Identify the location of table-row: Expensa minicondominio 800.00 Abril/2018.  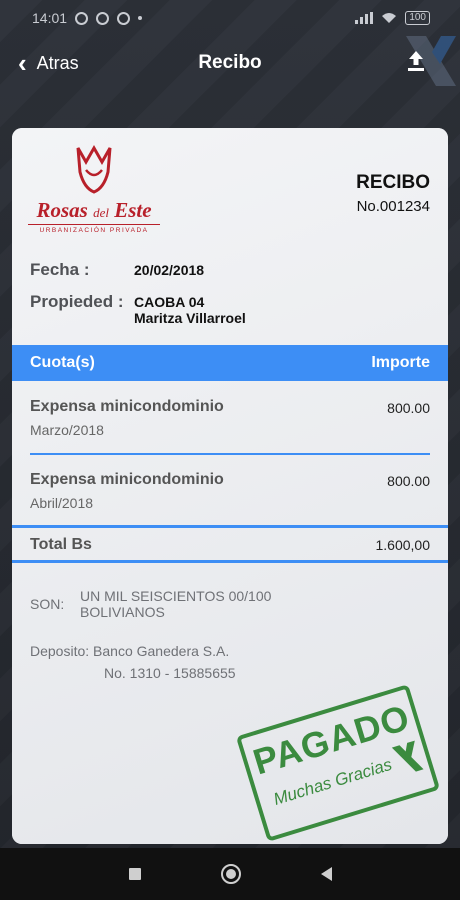
(230, 491).